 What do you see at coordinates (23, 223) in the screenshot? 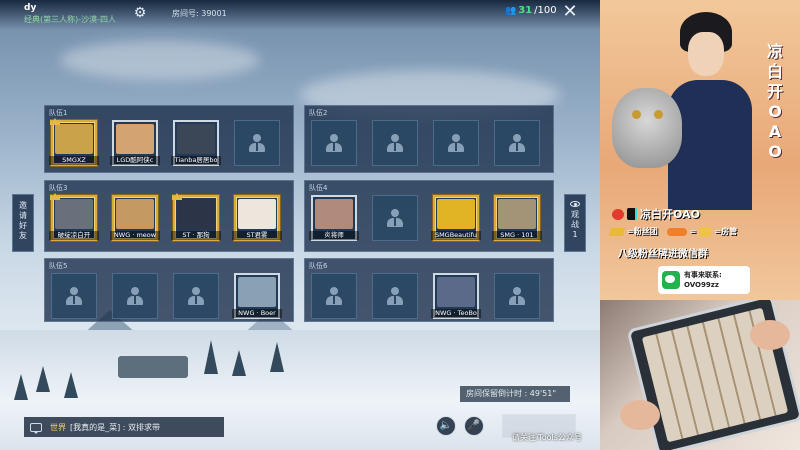
I see `invite-friends-button: 邀请好友` at bounding box center [23, 223].